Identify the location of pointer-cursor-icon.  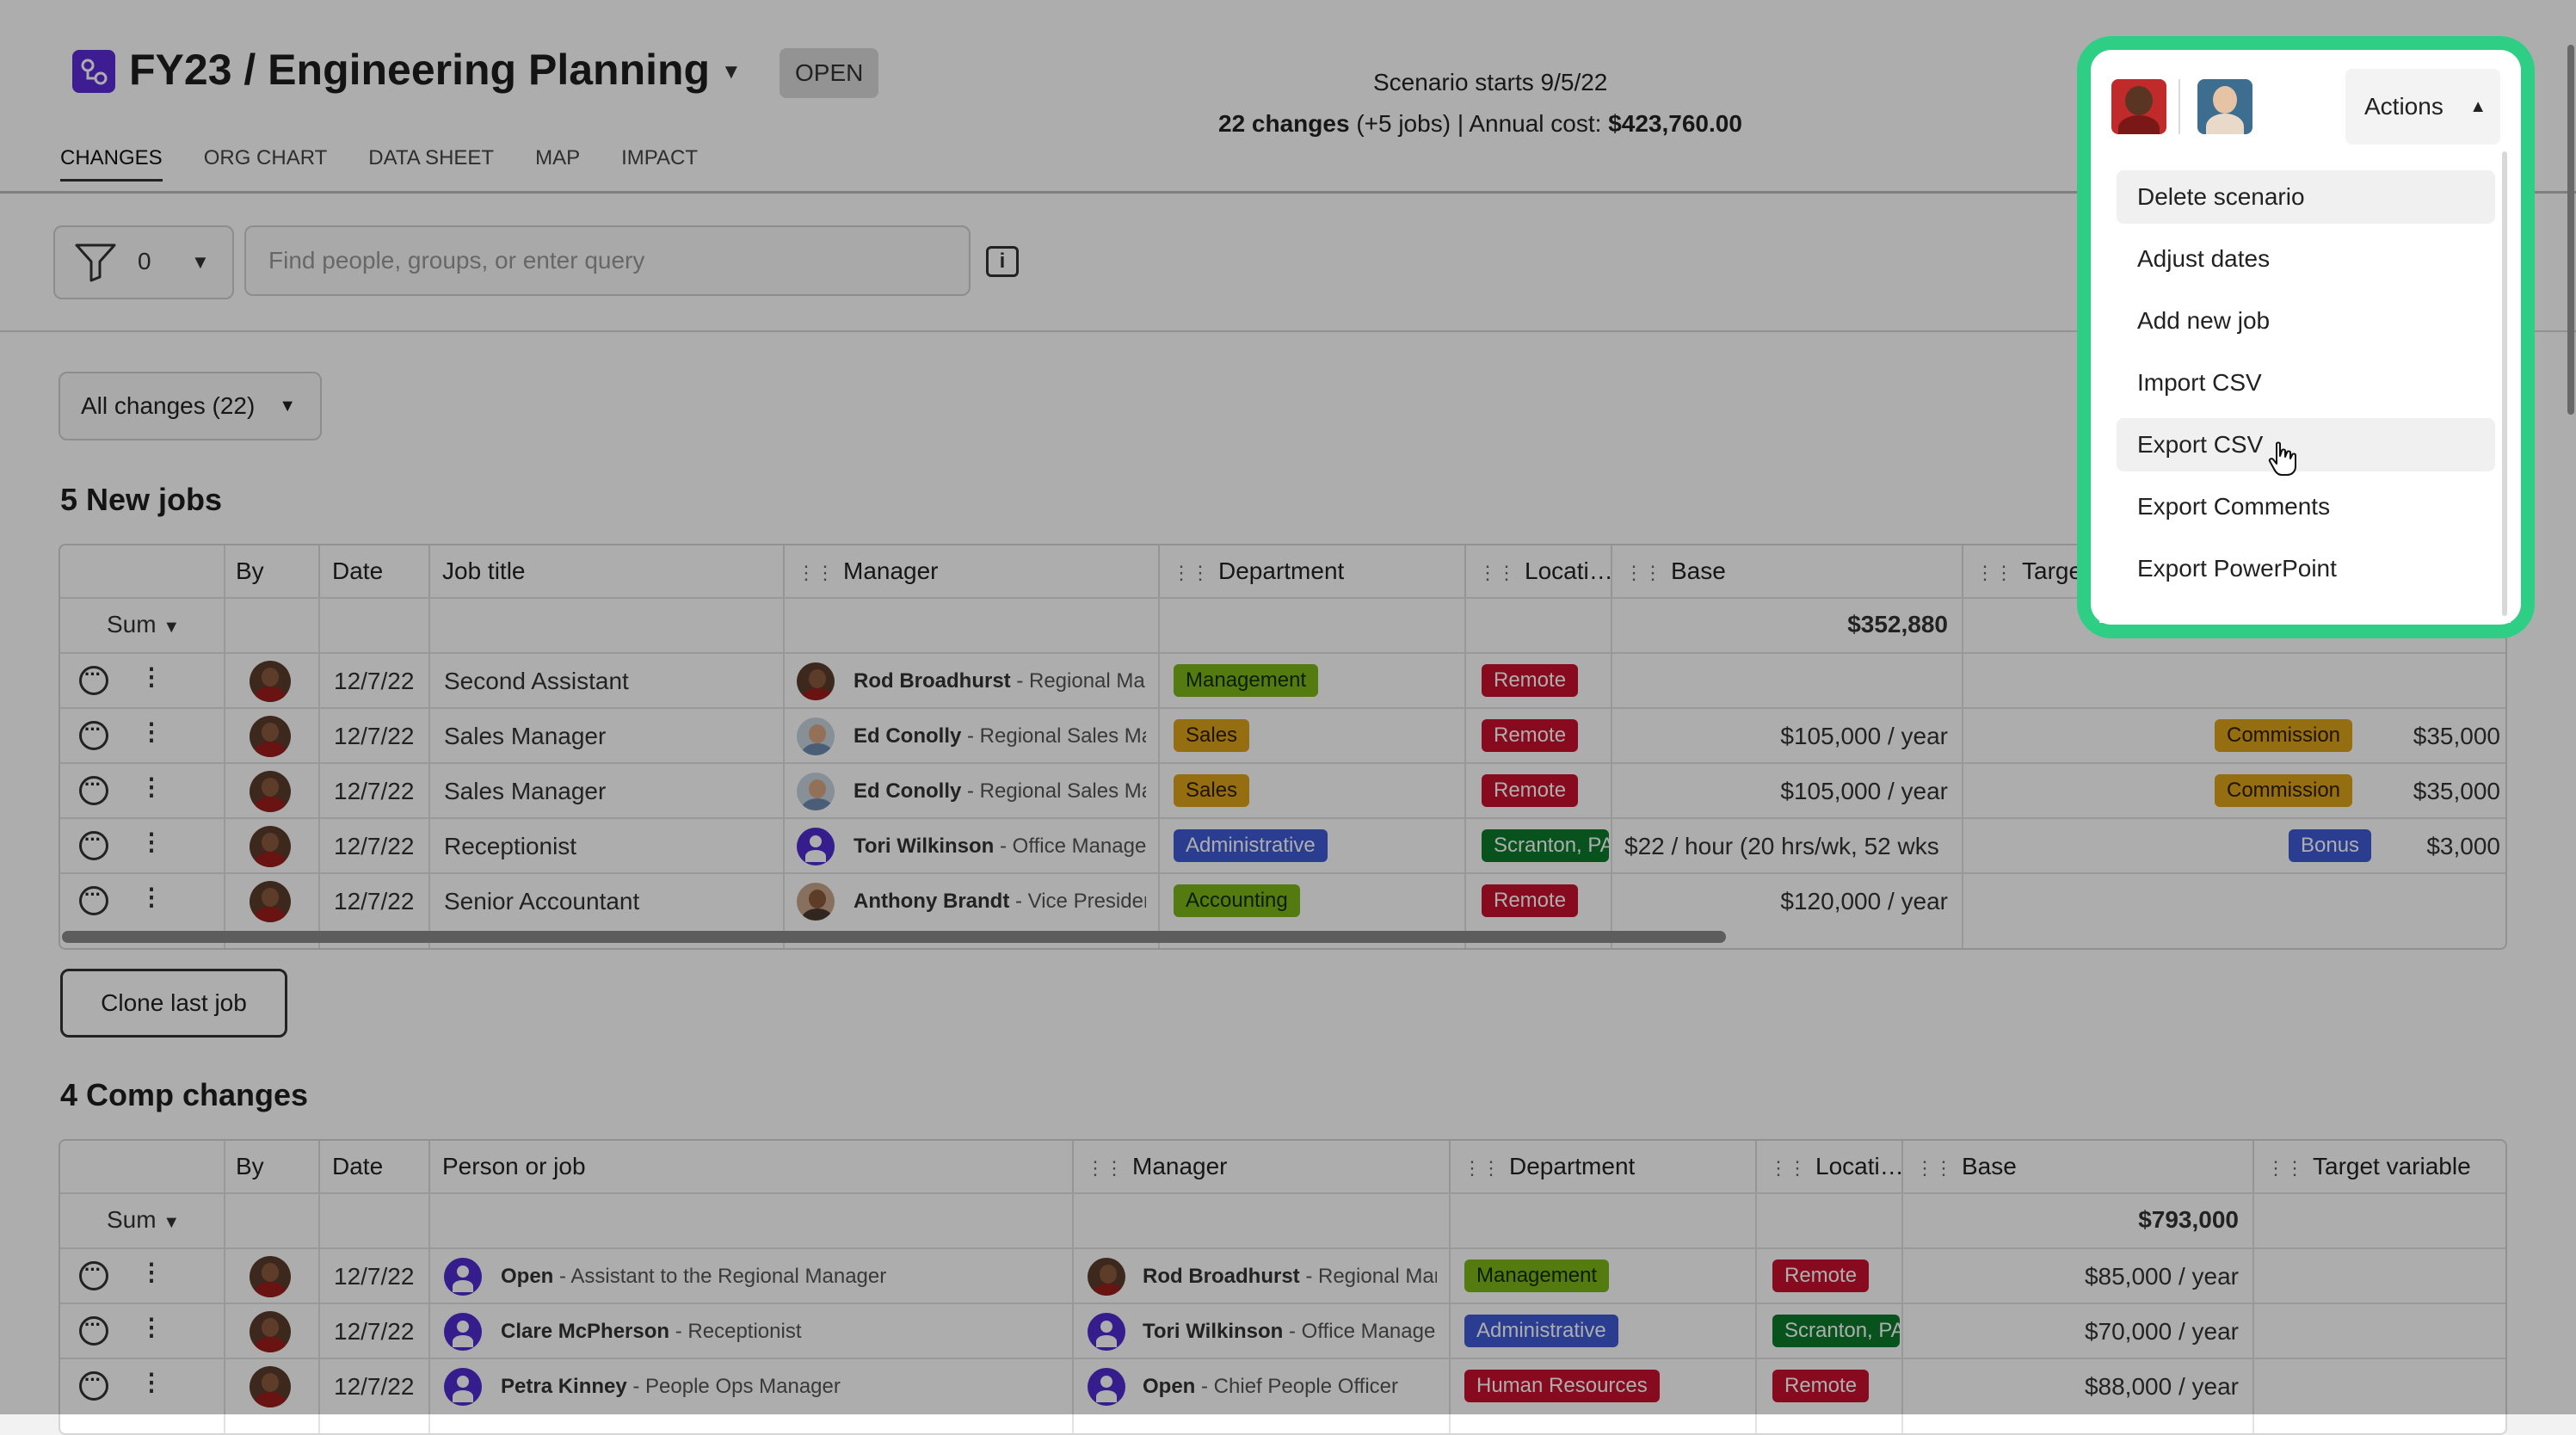
(2282, 458).